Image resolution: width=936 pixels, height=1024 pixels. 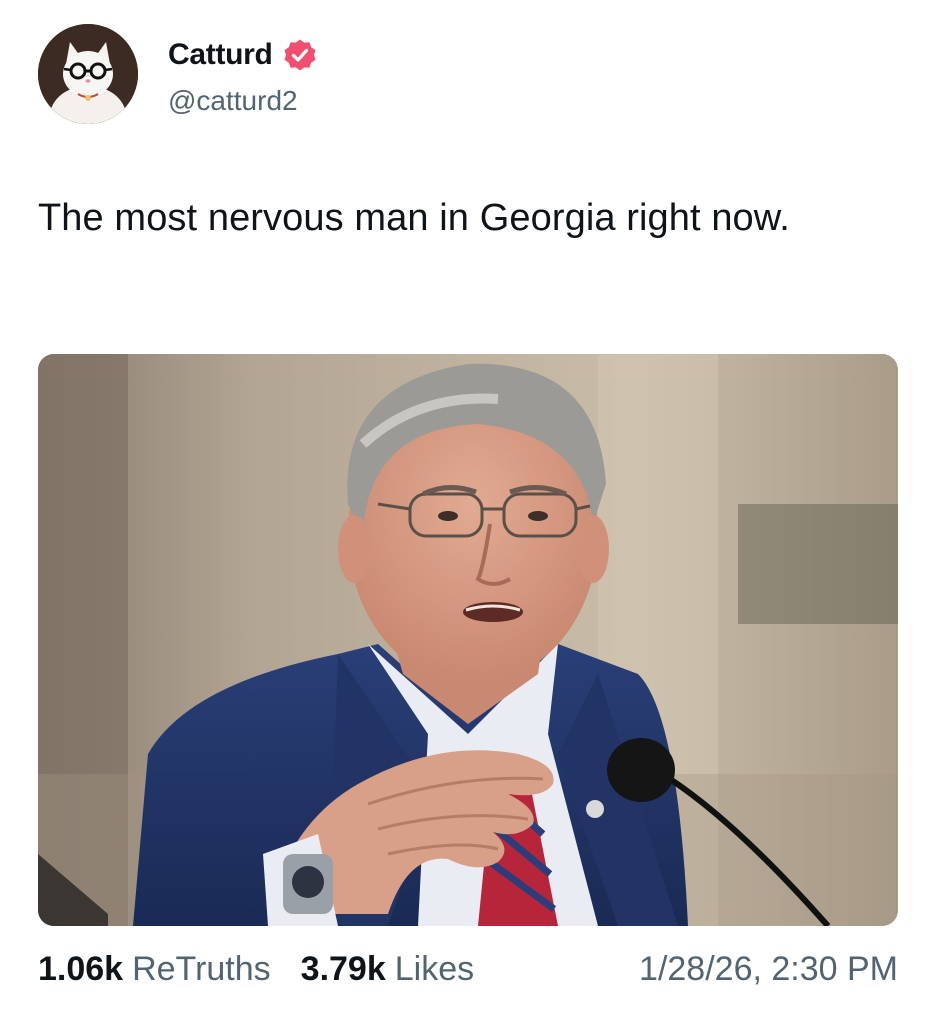 I want to click on retruths-label: ReTruths, so click(x=201, y=969).